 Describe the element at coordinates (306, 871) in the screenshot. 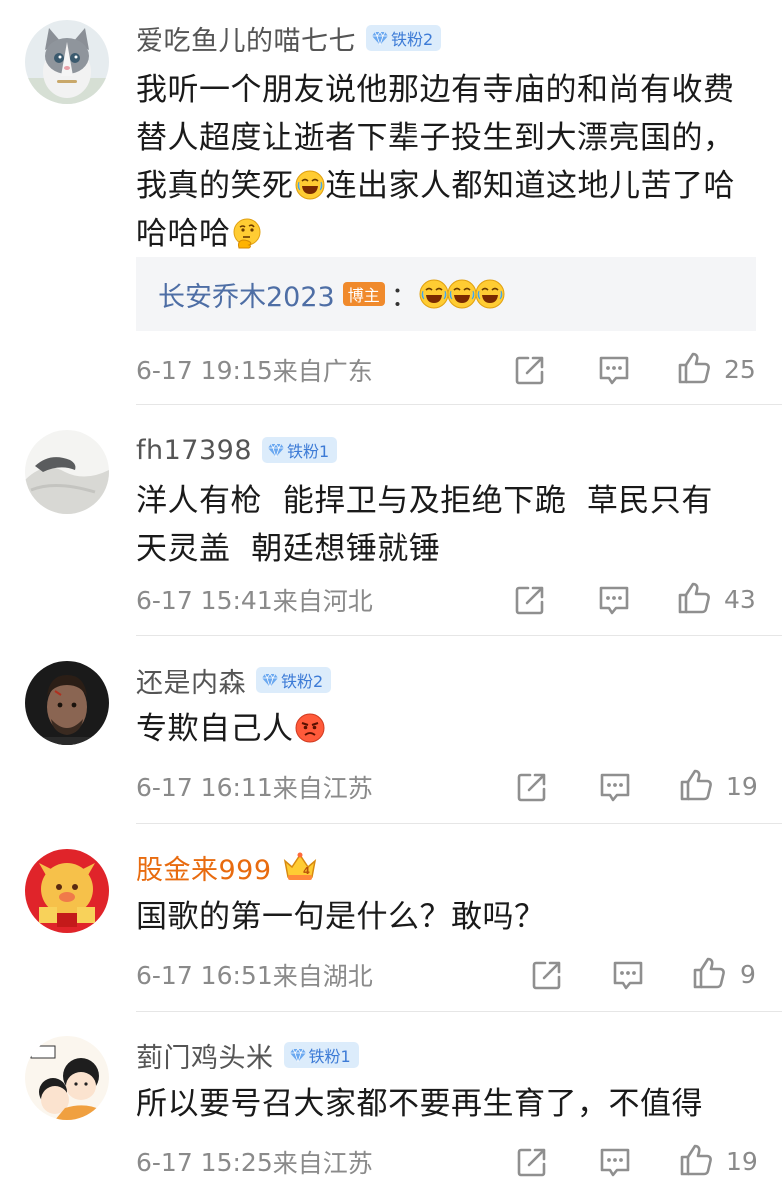

I see `svg-text: 4` at that location.